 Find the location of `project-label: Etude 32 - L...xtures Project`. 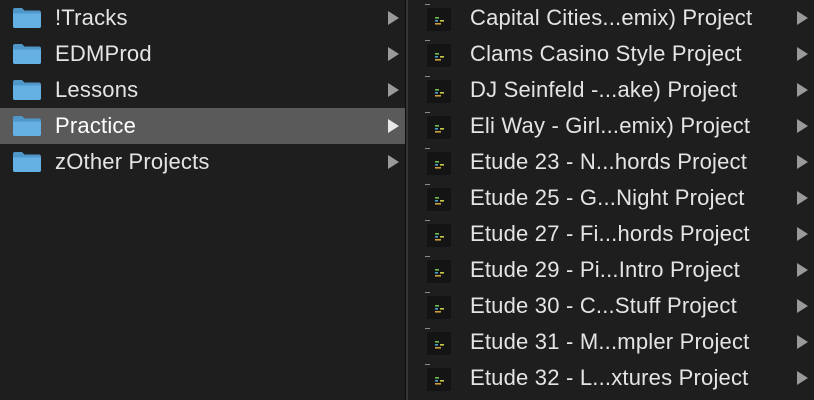

project-label: Etude 32 - L...xtures Project is located at coordinates (609, 377).